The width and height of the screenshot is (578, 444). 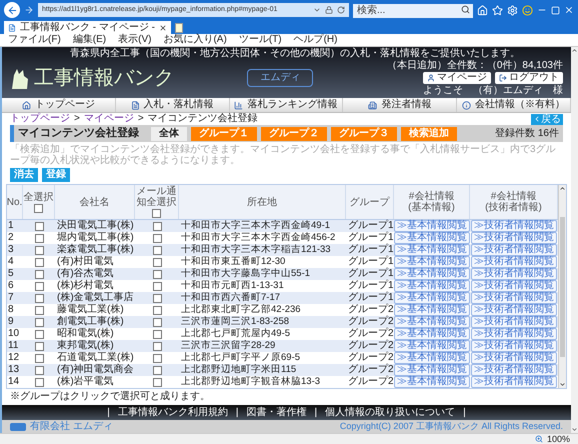 I want to click on new-tab-icon, so click(x=179, y=28).